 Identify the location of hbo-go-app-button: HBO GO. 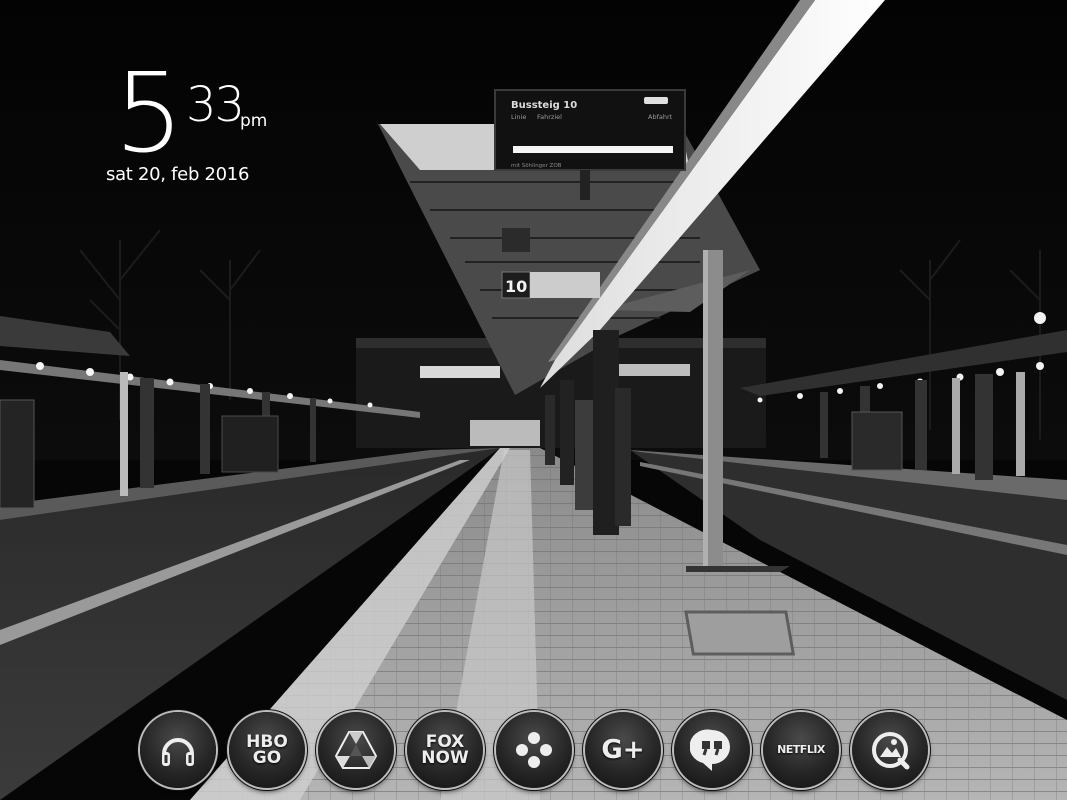
(267, 750).